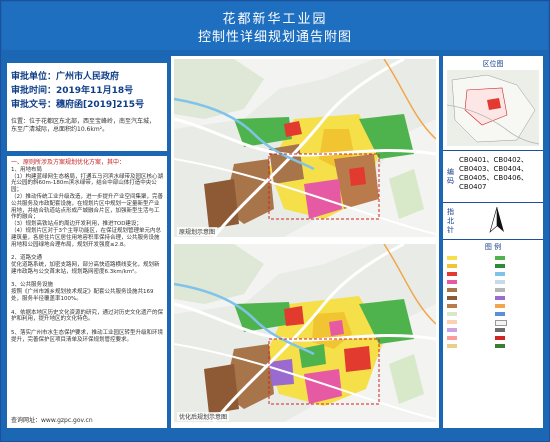 Image resolution: width=550 pixels, height=442 pixels. What do you see at coordinates (52, 420) in the screenshot?
I see `query-url: 查询网址：www.gzpc.gov.cn` at bounding box center [52, 420].